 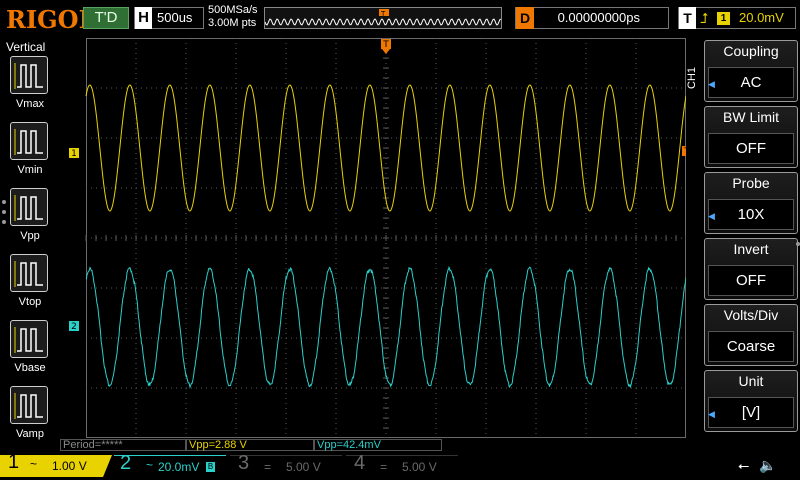 I want to click on delay-value: 0.00000000ps, so click(x=598, y=17).